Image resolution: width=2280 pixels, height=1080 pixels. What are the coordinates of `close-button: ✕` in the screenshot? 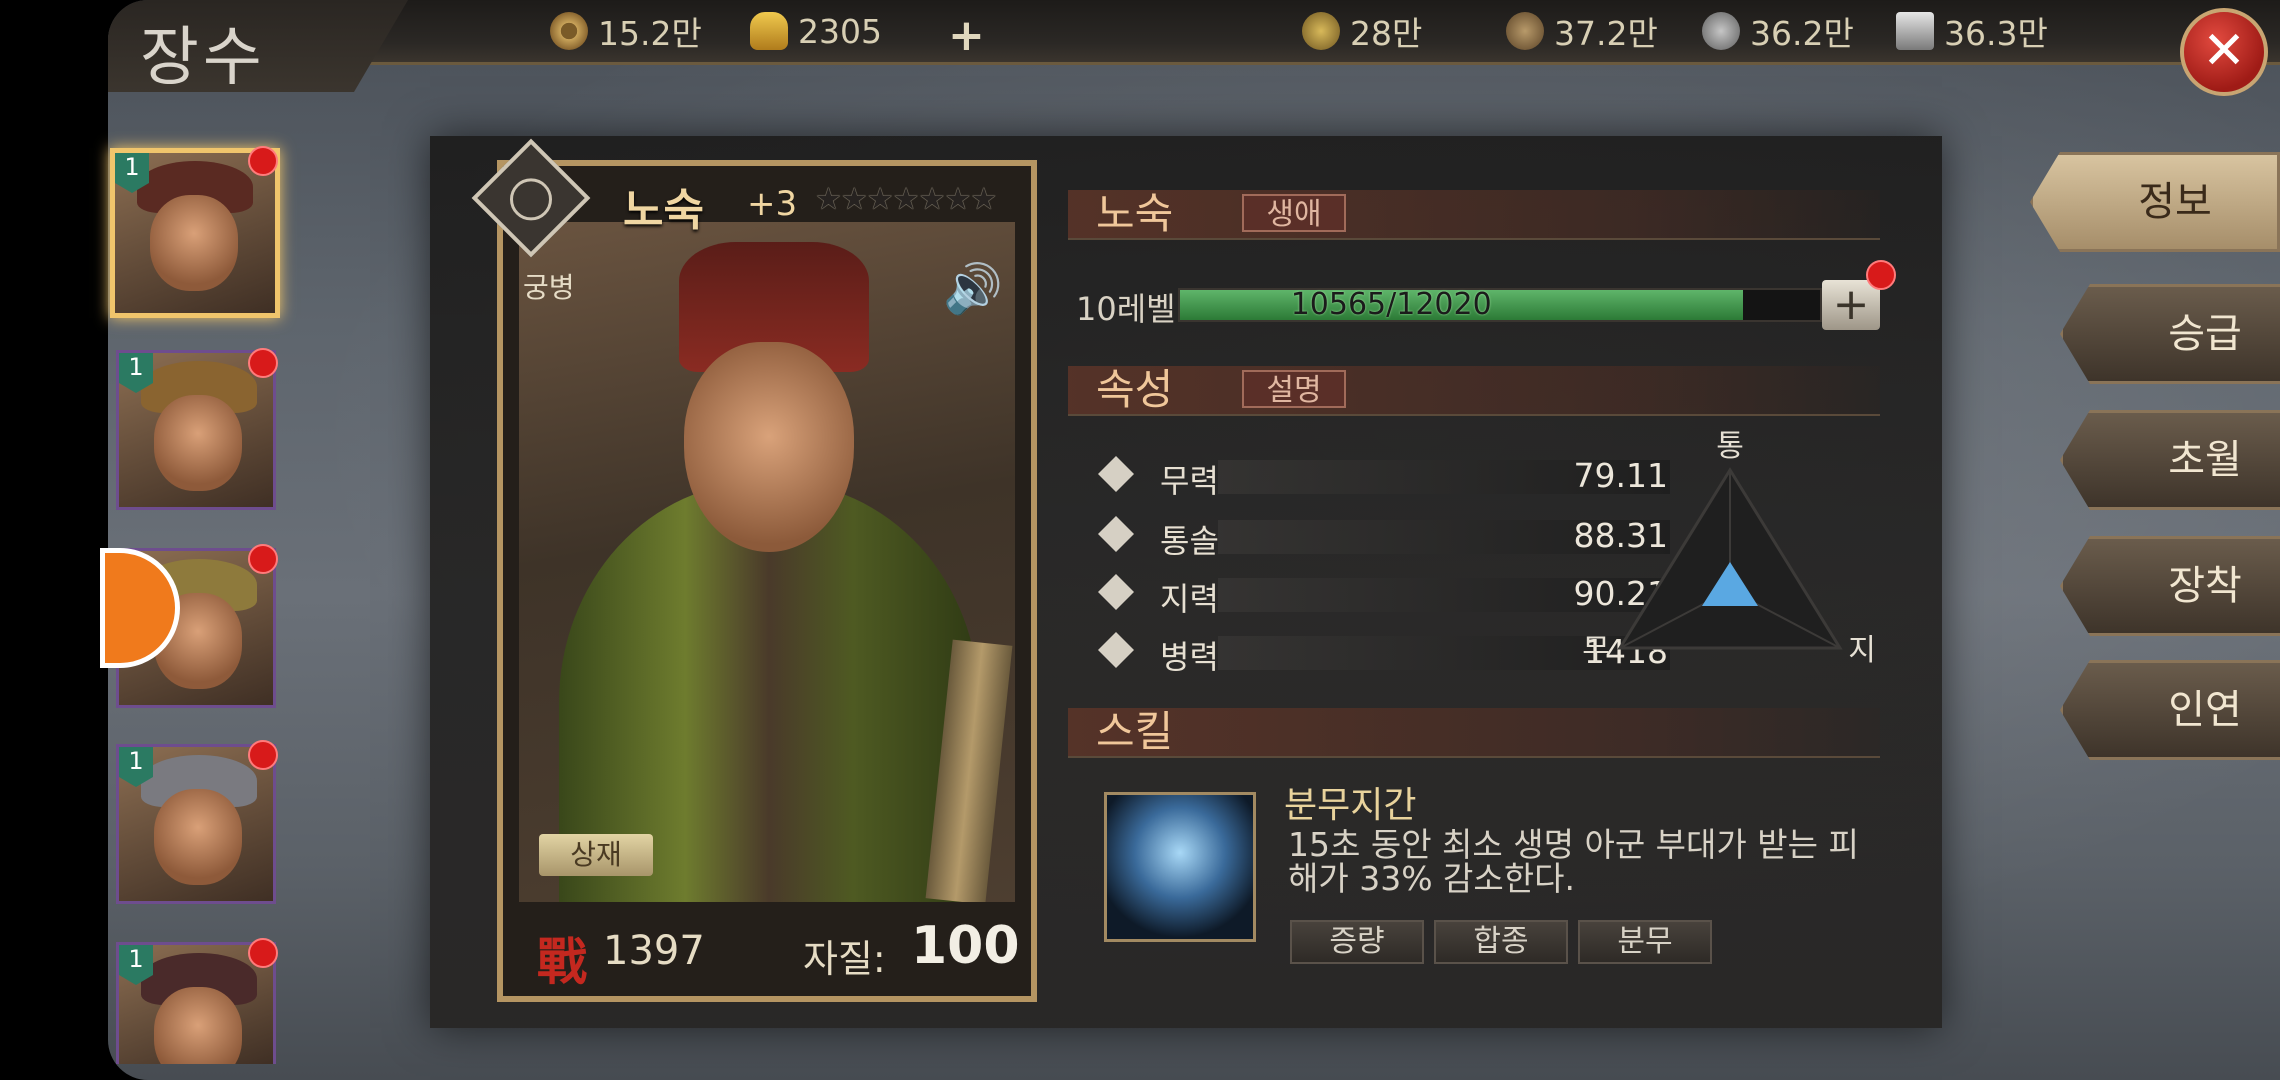 It's located at (2224, 52).